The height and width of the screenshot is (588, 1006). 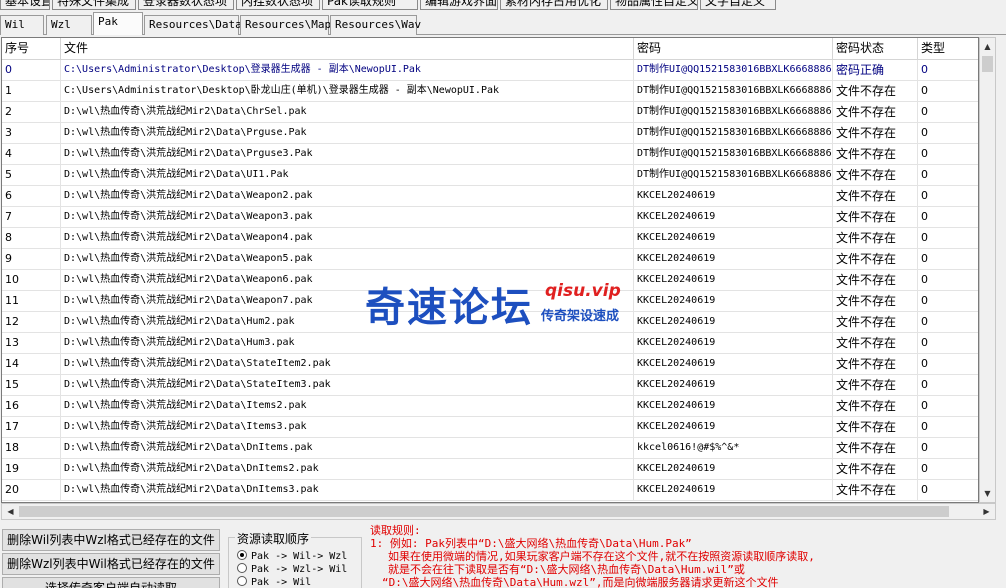 I want to click on auto-read-client-button: 选择传奇客户端自动读取, so click(x=111, y=582).